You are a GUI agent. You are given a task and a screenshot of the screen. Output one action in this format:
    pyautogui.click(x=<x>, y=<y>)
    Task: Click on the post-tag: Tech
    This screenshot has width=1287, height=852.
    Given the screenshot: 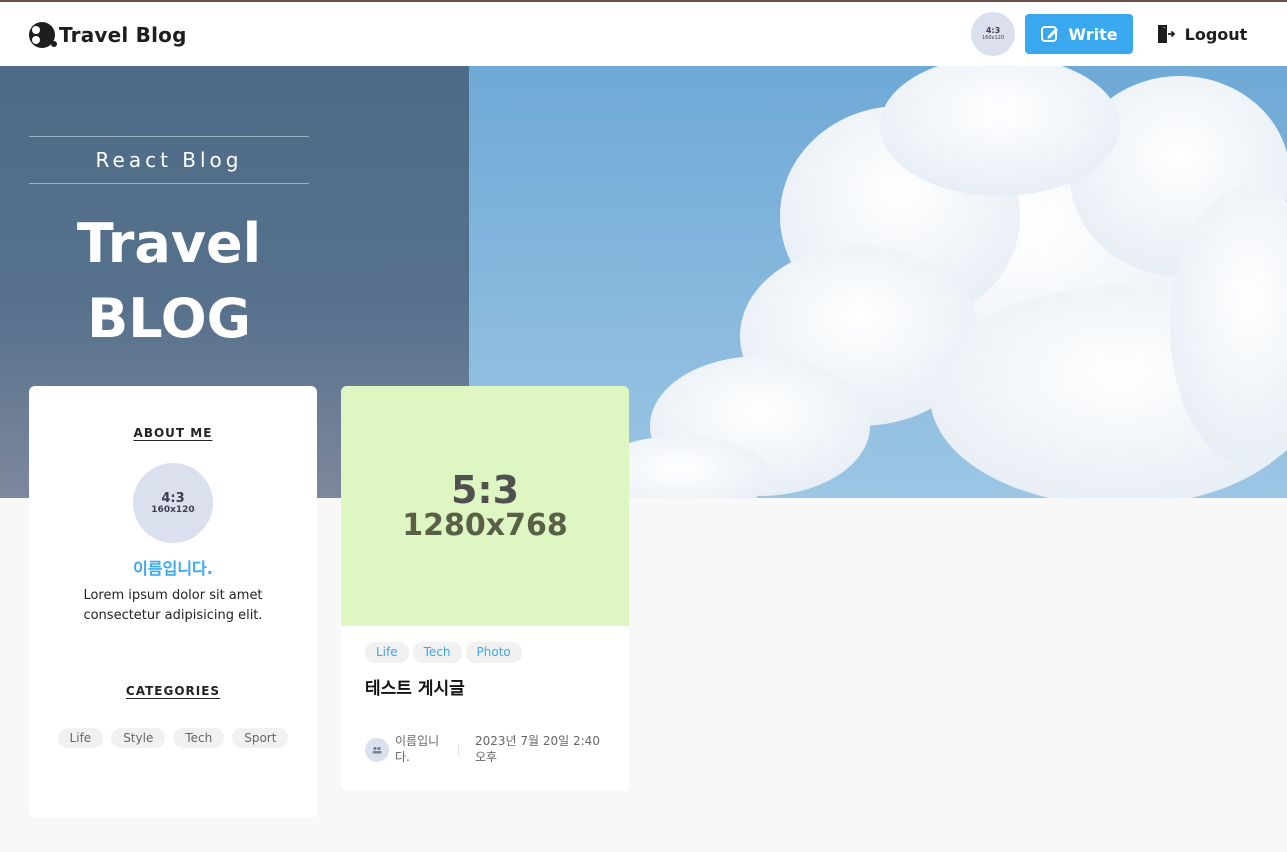 What is the action you would take?
    pyautogui.click(x=437, y=652)
    